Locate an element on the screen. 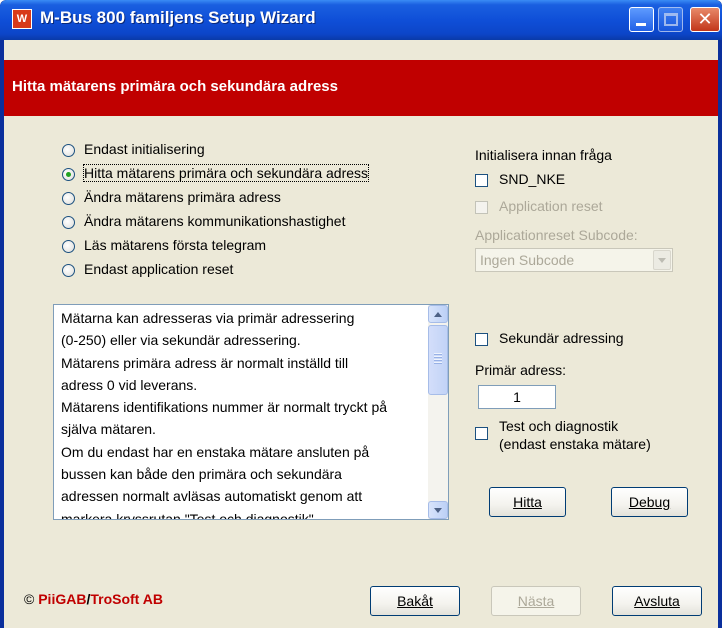  copyright-symbol: © is located at coordinates (29, 599).